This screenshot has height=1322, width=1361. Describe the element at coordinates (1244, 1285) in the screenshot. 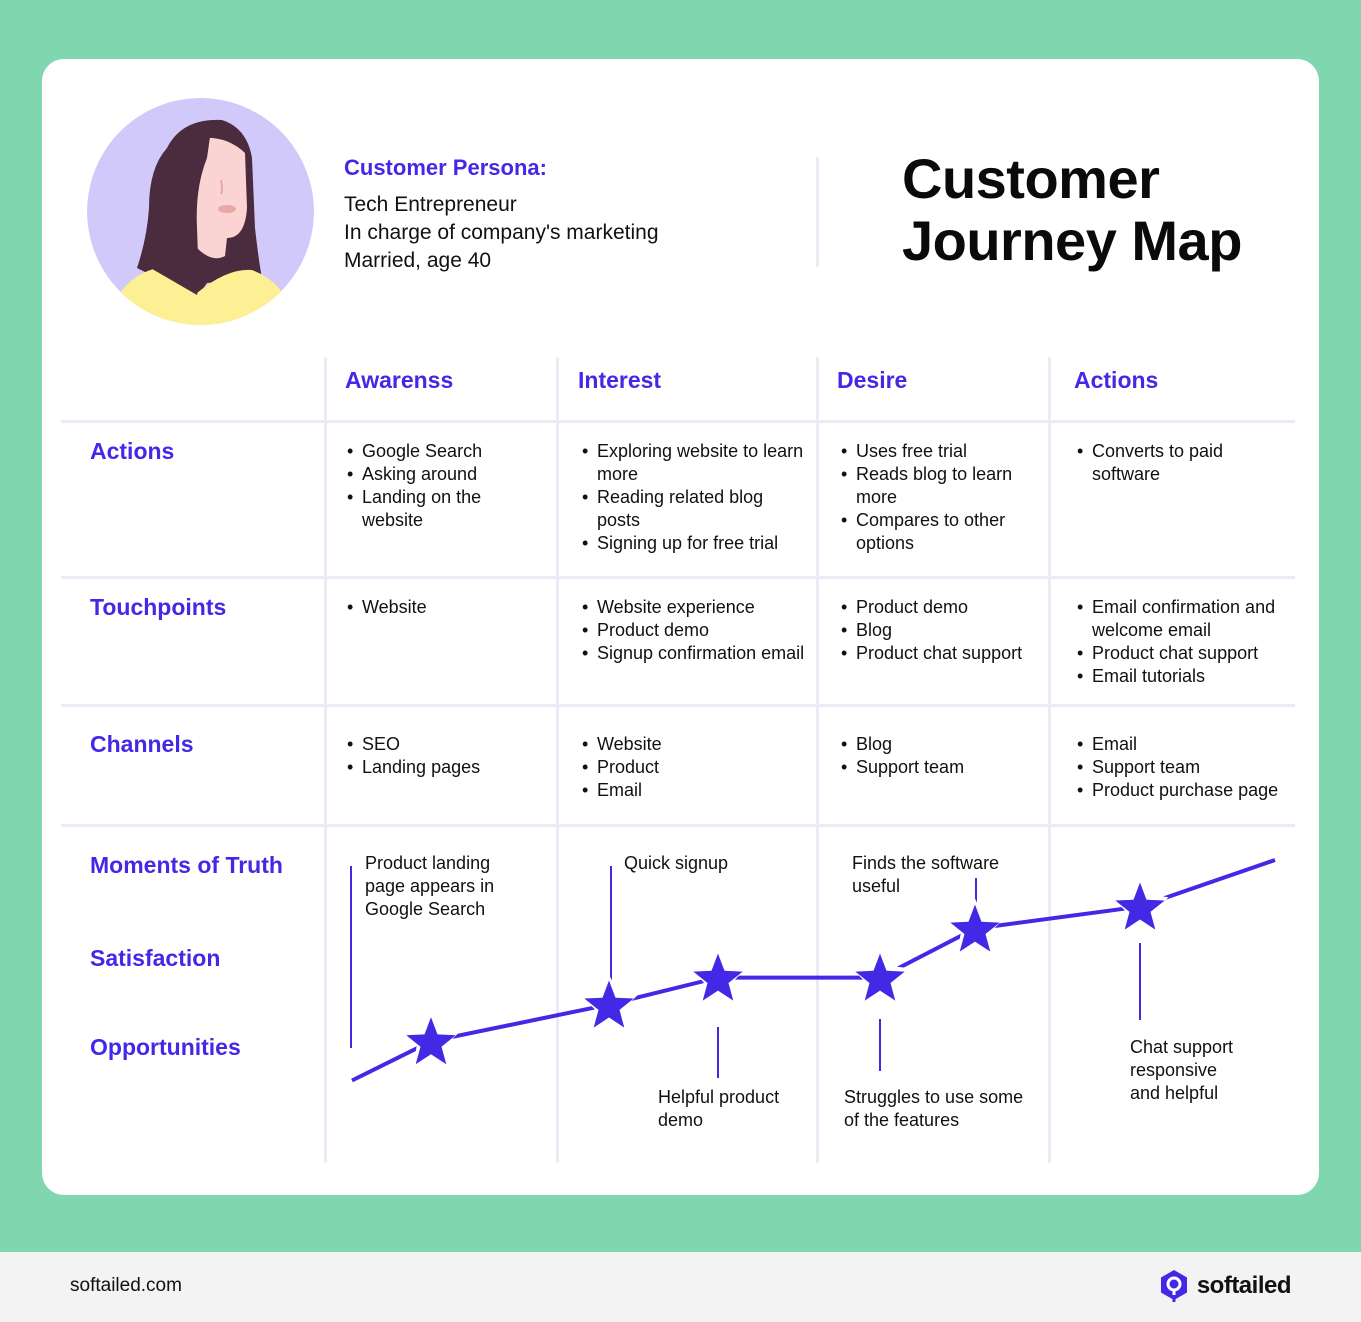

I see `brand-name: softailed` at that location.